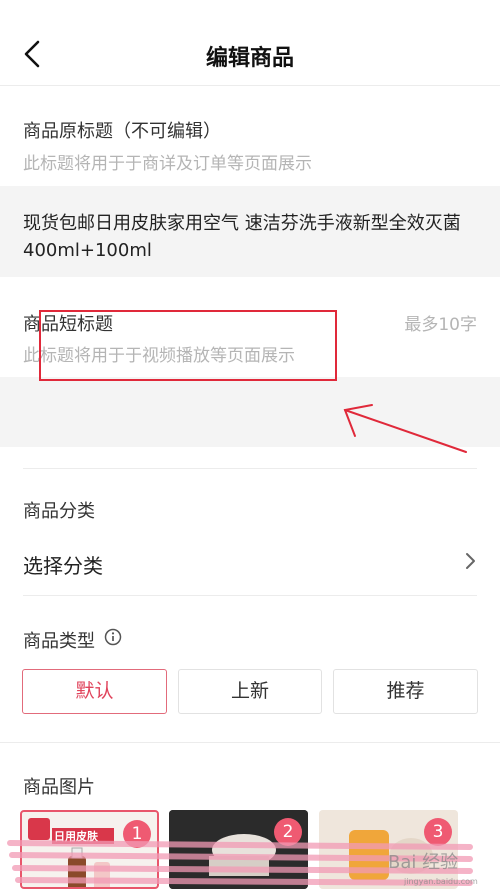 The width and height of the screenshot is (500, 889). What do you see at coordinates (440, 881) in the screenshot?
I see `watermark-sub: jingyan.baidu.com` at bounding box center [440, 881].